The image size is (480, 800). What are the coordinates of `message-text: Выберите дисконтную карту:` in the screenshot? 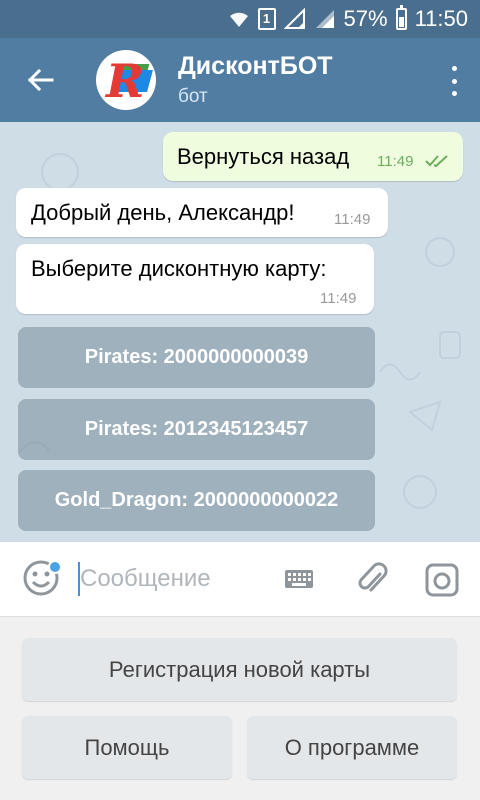 It's located at (179, 268).